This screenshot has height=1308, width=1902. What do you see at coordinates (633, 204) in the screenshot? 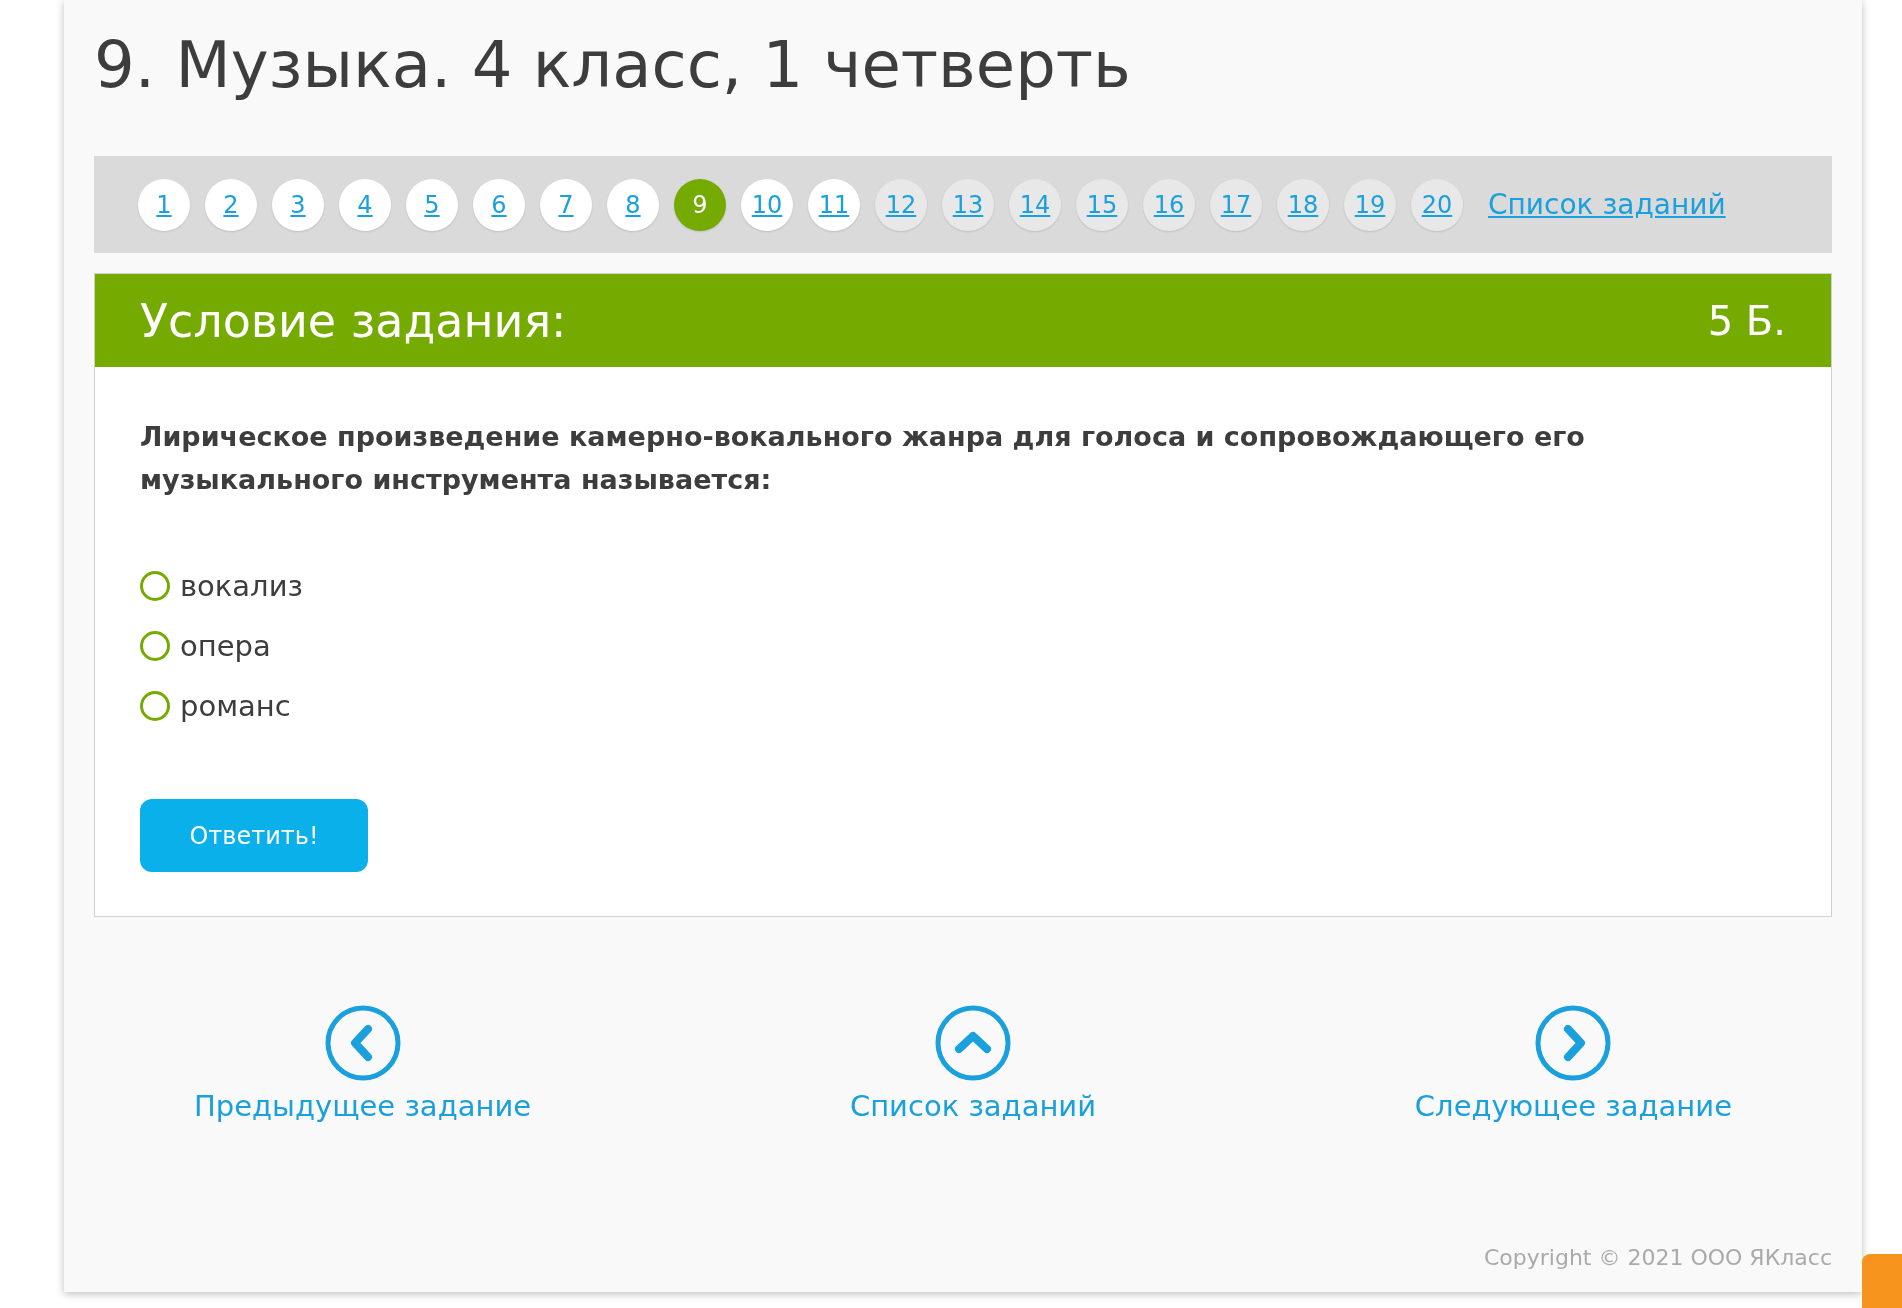
I see `page-link: 8` at bounding box center [633, 204].